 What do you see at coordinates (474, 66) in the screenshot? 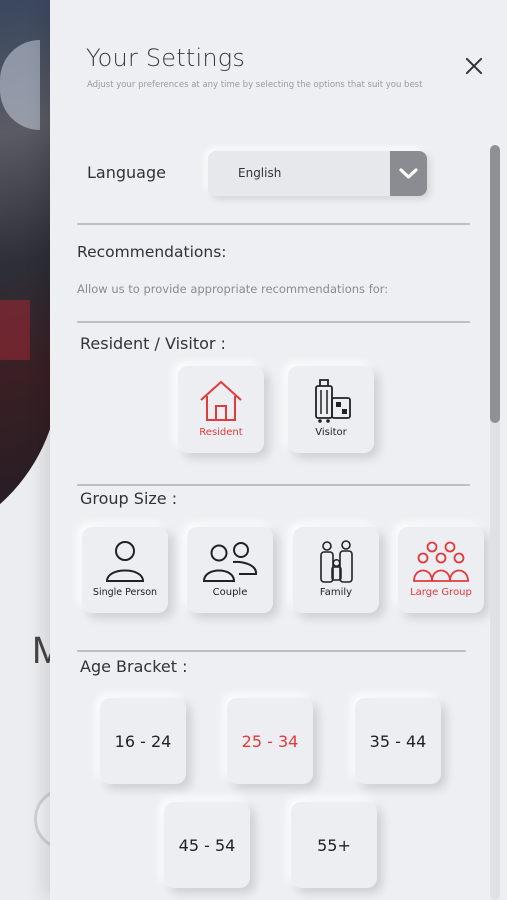
I see `close-button` at bounding box center [474, 66].